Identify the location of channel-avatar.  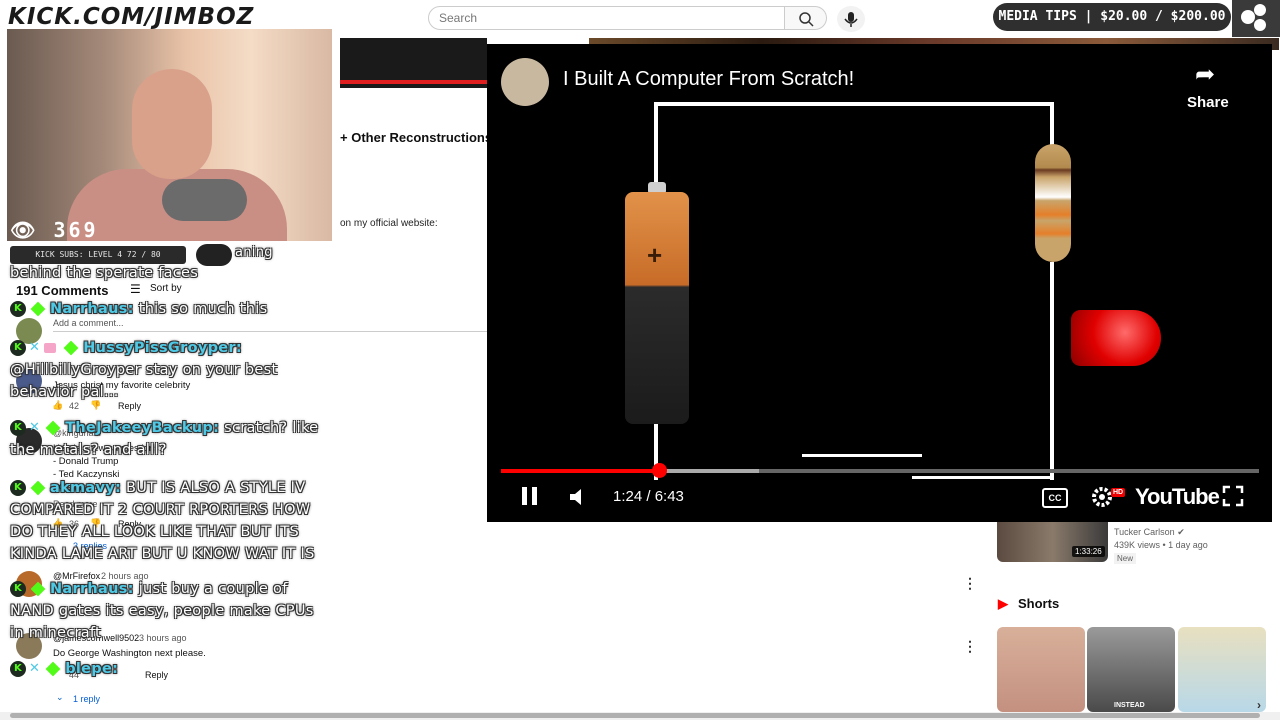
(525, 82).